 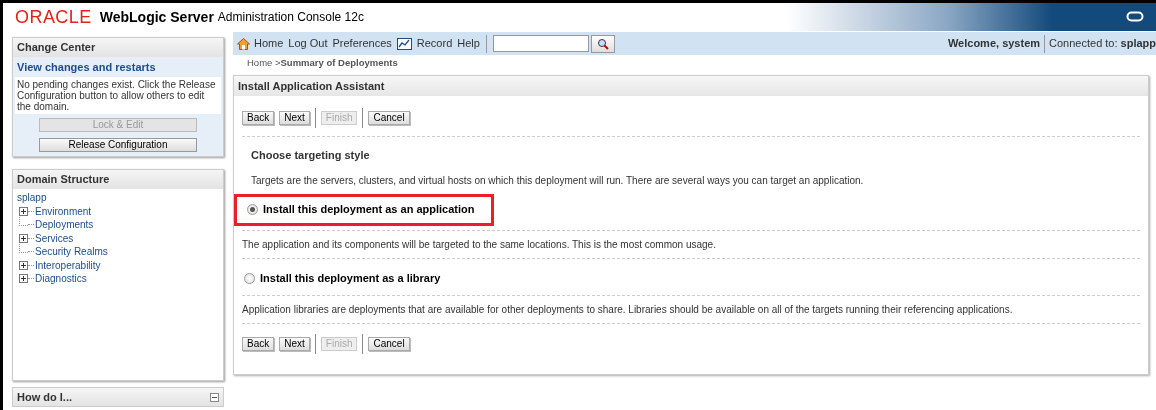 I want to click on connected-value: splapp, so click(x=1137, y=44).